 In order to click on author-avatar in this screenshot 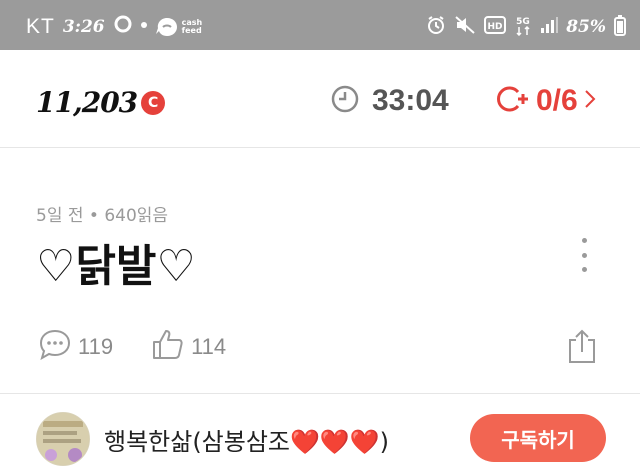, I will do `click(63, 439)`.